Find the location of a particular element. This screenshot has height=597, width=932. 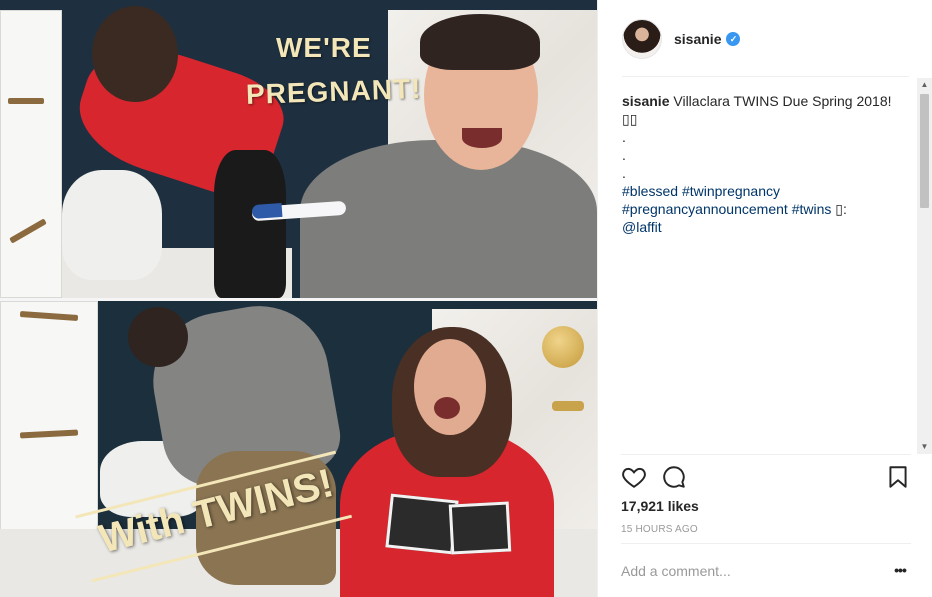

post-header: sisanie ✓ is located at coordinates (681, 39).